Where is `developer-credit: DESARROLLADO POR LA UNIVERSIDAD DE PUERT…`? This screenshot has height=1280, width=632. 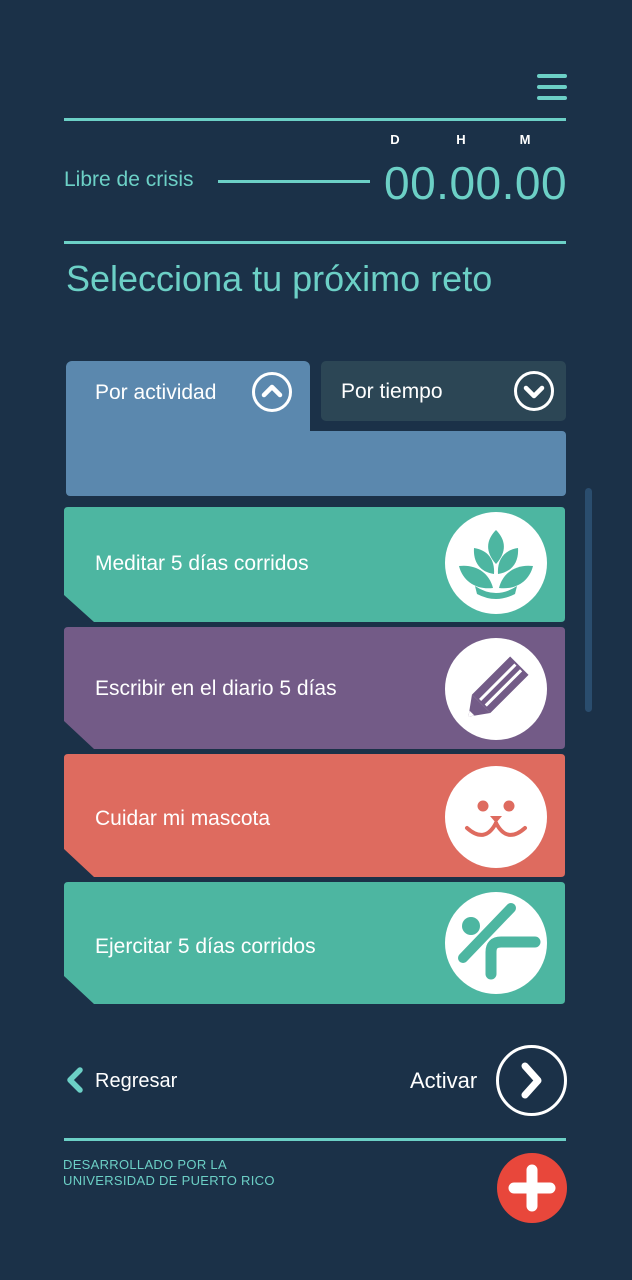 developer-credit: DESARROLLADO POR LA UNIVERSIDAD DE PUERT… is located at coordinates (169, 1173).